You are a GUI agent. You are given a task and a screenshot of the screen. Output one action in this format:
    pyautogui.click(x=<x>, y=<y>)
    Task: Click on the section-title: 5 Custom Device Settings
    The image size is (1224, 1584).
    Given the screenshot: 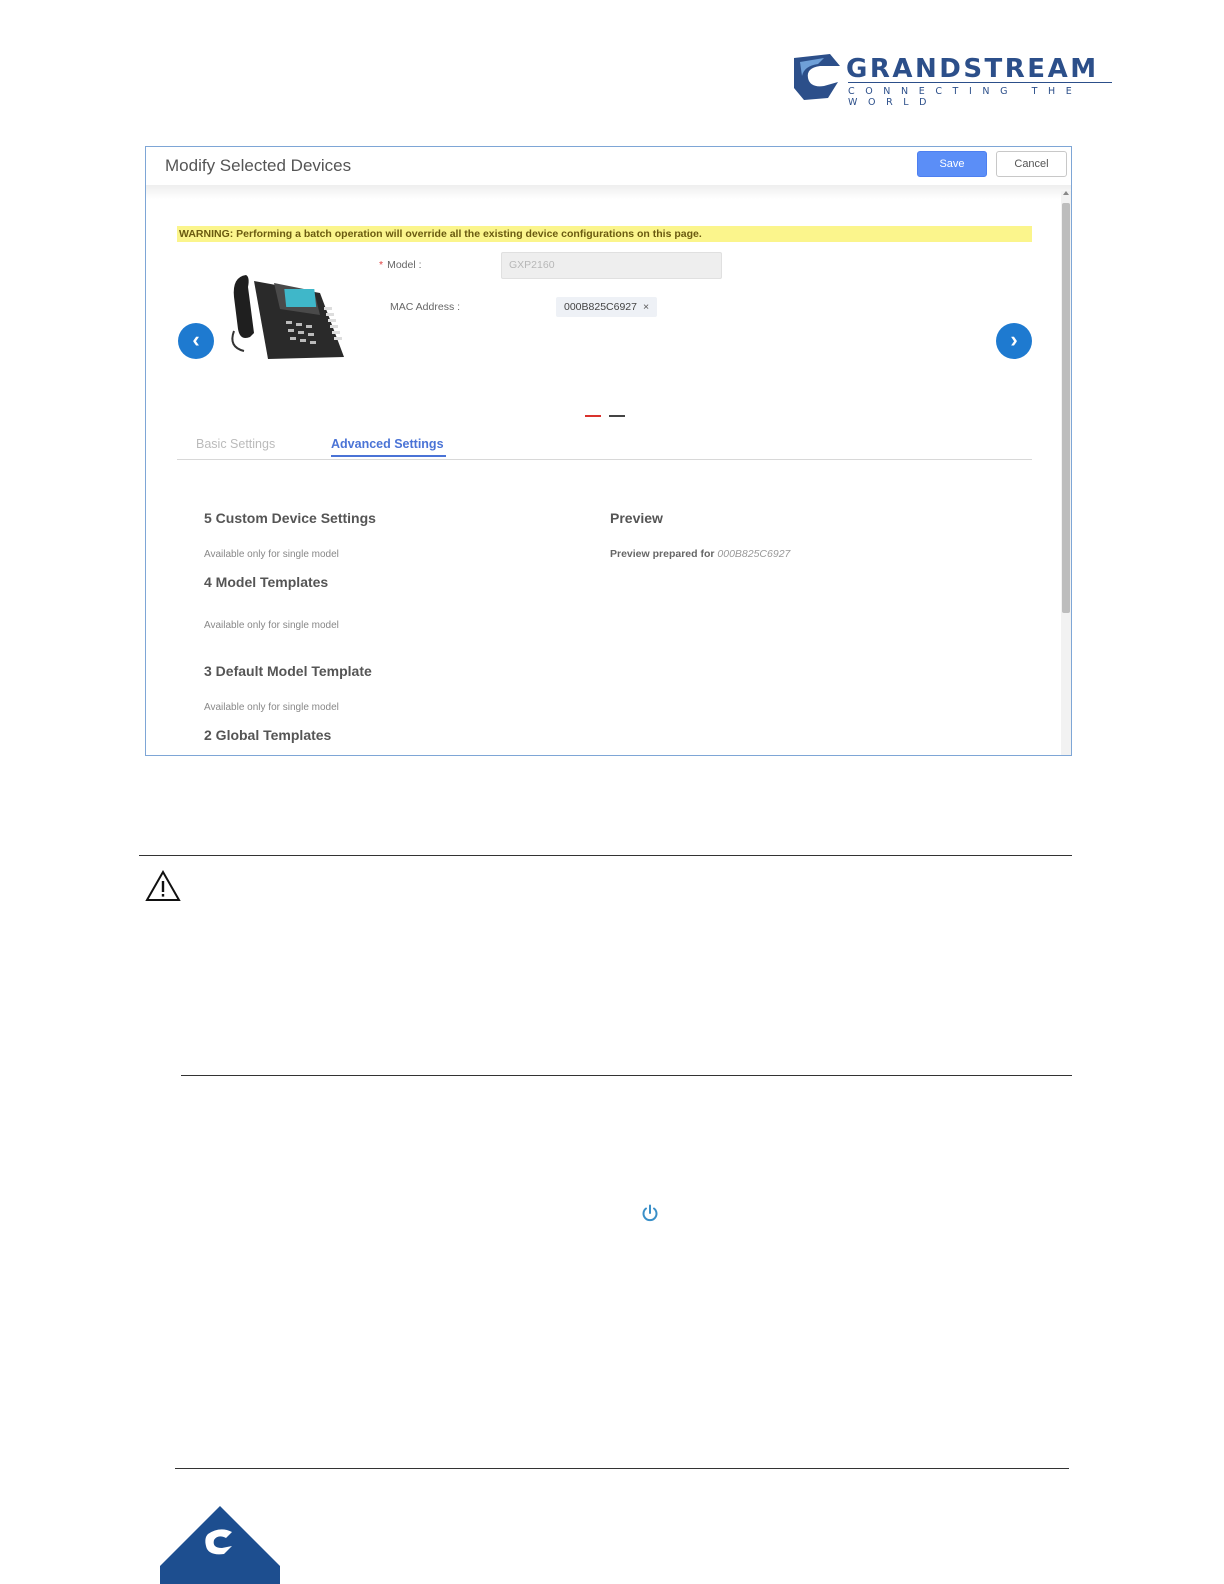 What is the action you would take?
    pyautogui.click(x=290, y=518)
    